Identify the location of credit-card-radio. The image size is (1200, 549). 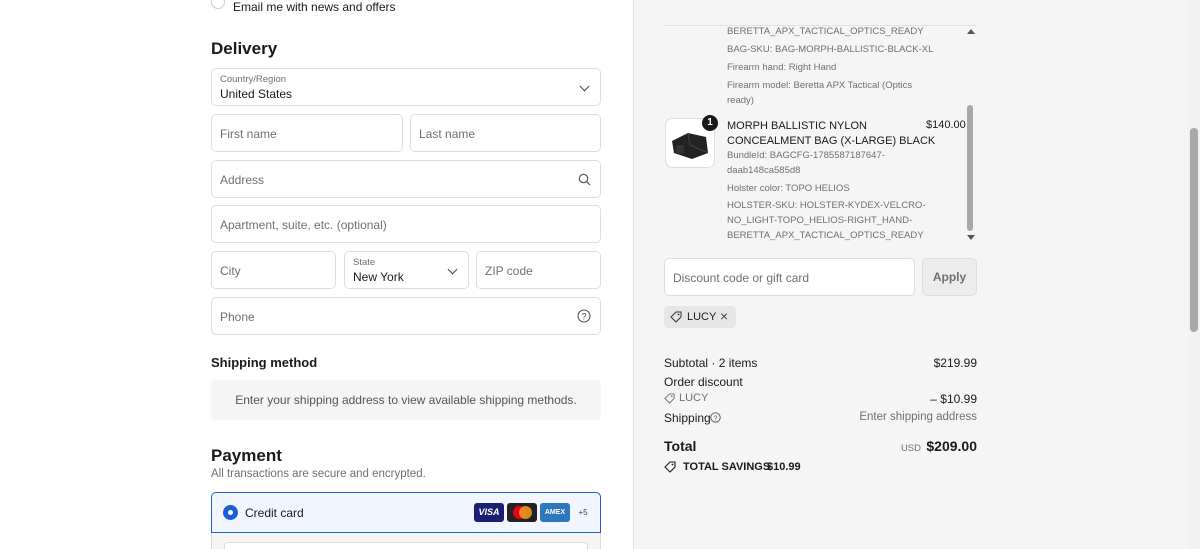
(230, 512).